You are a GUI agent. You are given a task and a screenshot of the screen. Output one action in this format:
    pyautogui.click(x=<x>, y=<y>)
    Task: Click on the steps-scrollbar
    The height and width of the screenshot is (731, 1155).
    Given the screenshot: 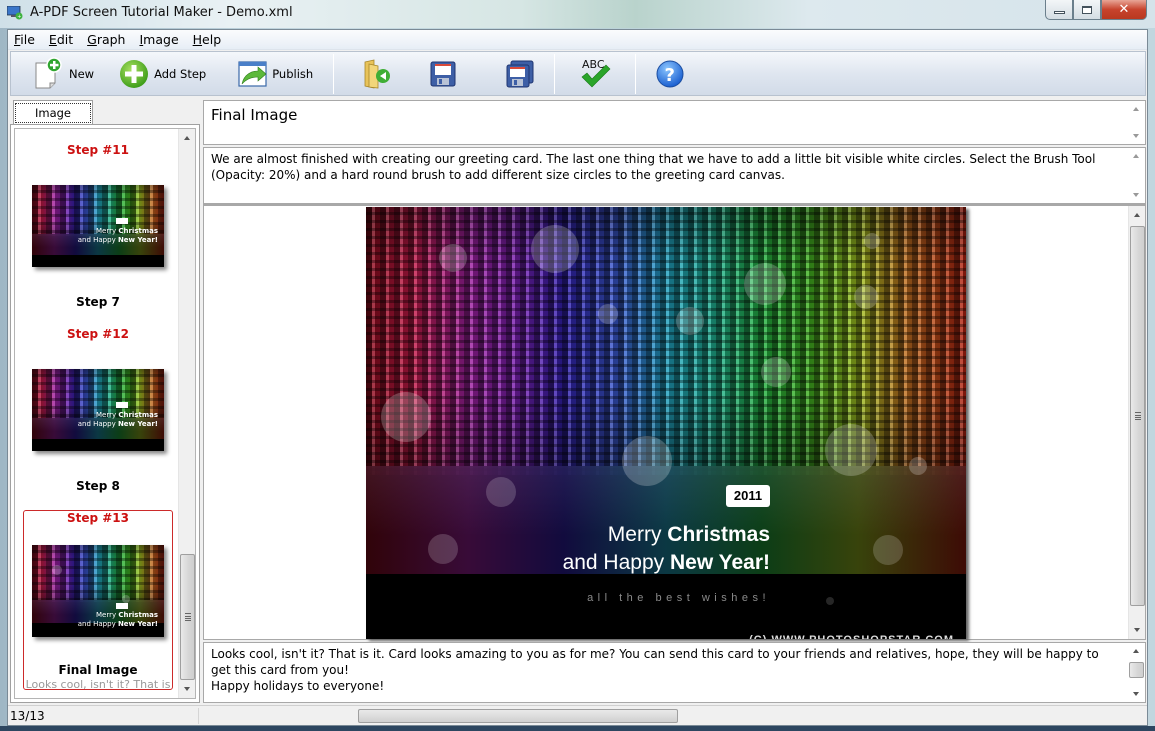 What is the action you would take?
    pyautogui.click(x=186, y=413)
    